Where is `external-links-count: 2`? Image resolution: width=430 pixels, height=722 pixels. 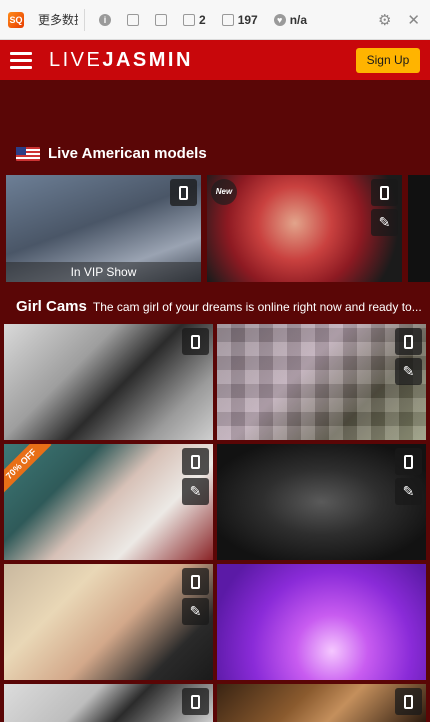 external-links-count: 2 is located at coordinates (202, 19).